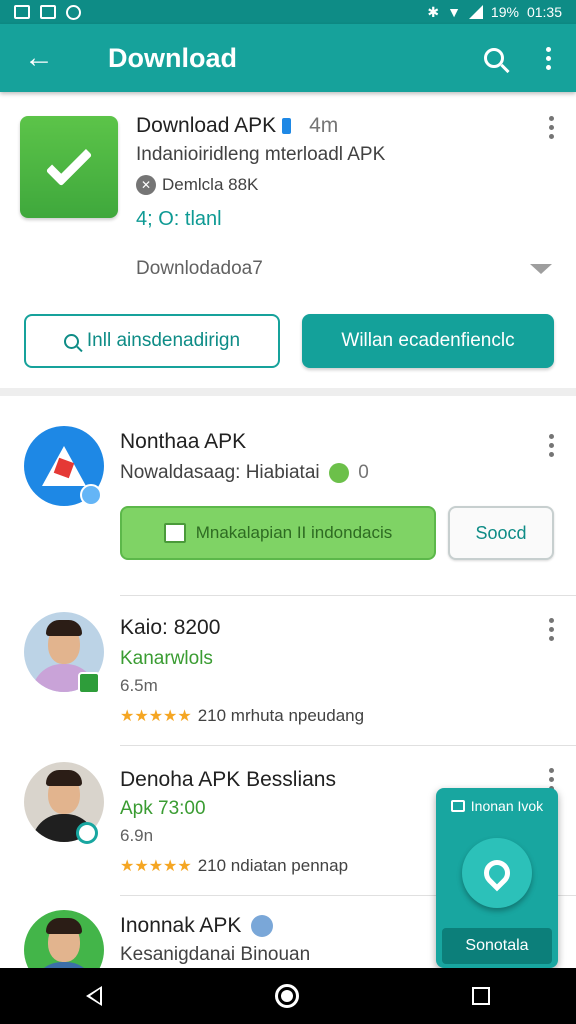  I want to click on list-item-status: Kanarwlols, so click(166, 658).